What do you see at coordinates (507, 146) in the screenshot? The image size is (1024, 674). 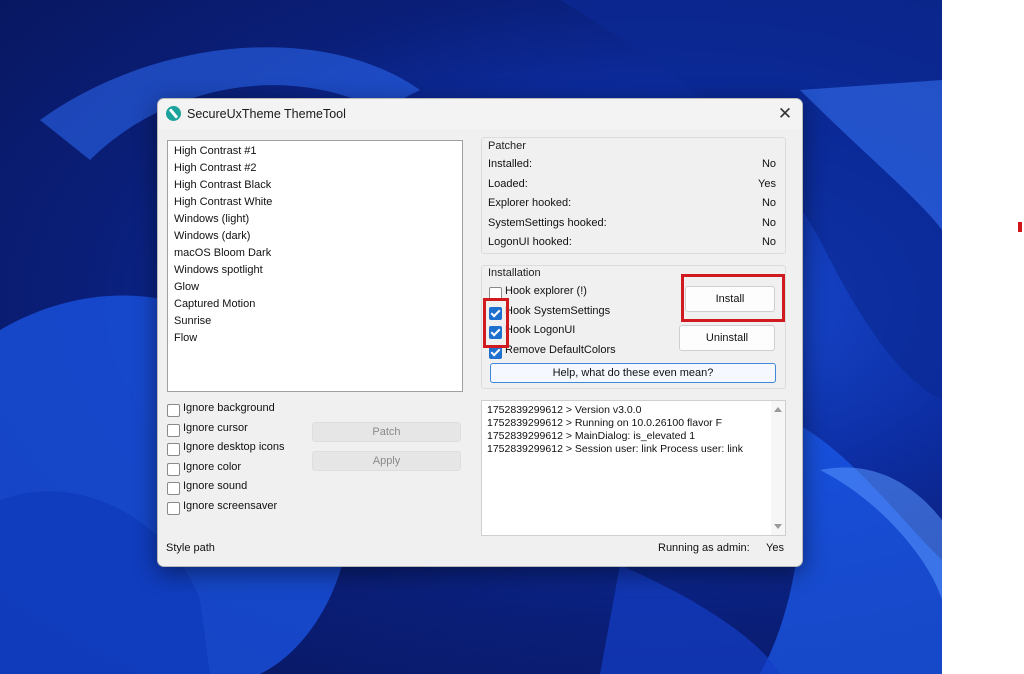 I see `patcher-label: Patcher` at bounding box center [507, 146].